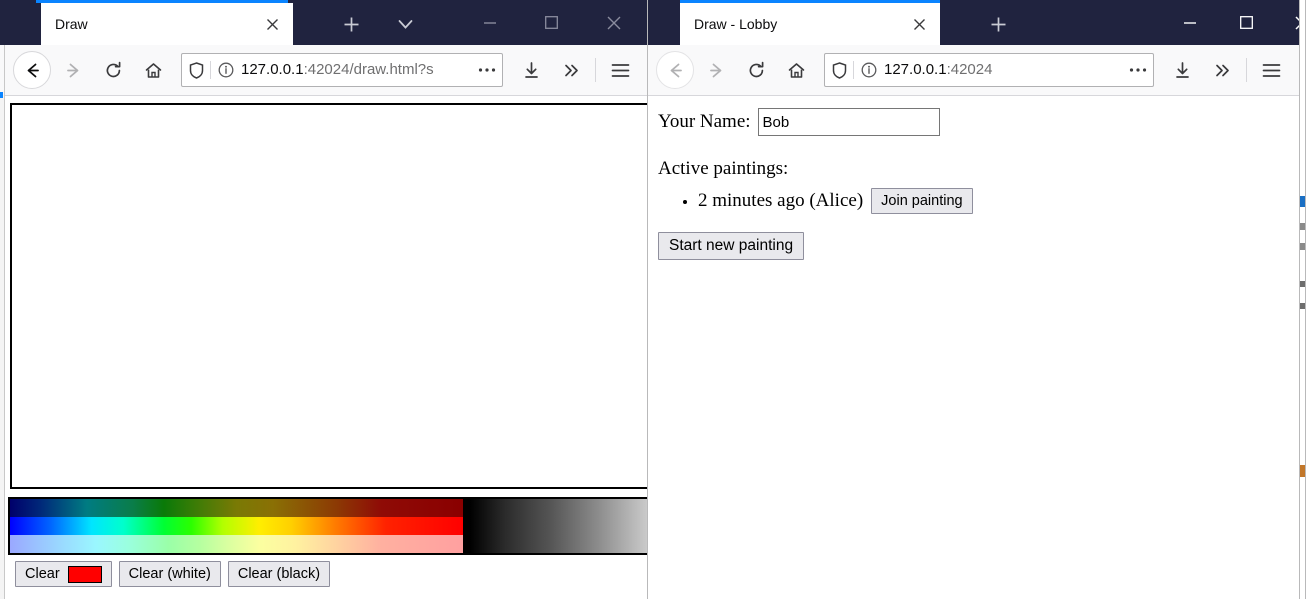  What do you see at coordinates (337, 69) in the screenshot?
I see `url-text: 127.0.0.1:42024/draw.html?s` at bounding box center [337, 69].